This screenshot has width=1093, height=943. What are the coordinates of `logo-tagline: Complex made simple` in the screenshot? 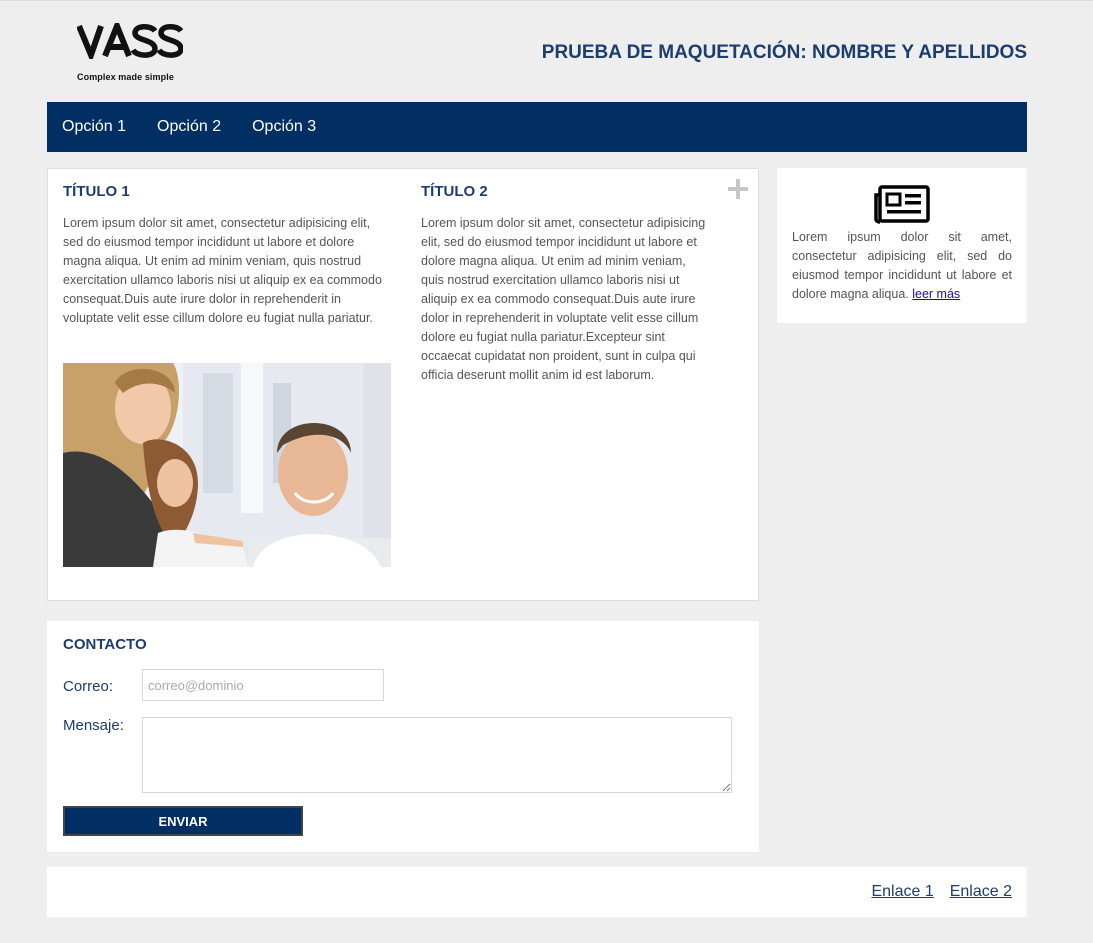 It's located at (125, 77).